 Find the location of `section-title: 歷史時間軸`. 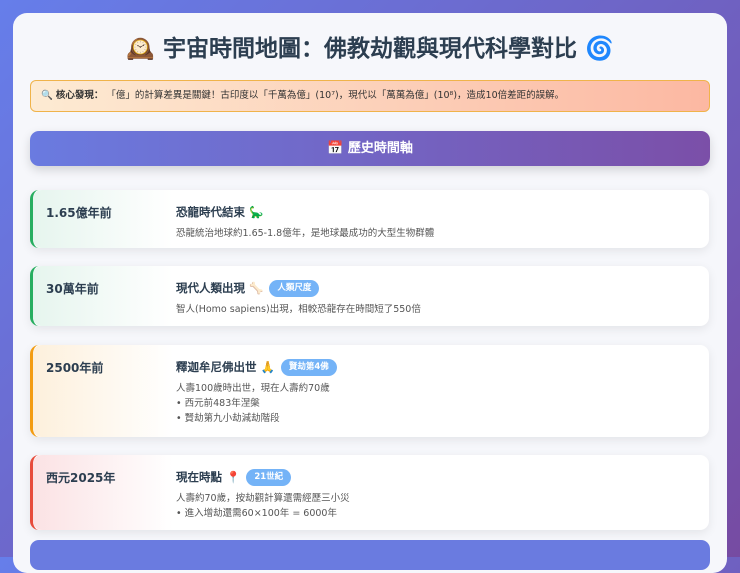

section-title: 歷史時間軸 is located at coordinates (380, 148).